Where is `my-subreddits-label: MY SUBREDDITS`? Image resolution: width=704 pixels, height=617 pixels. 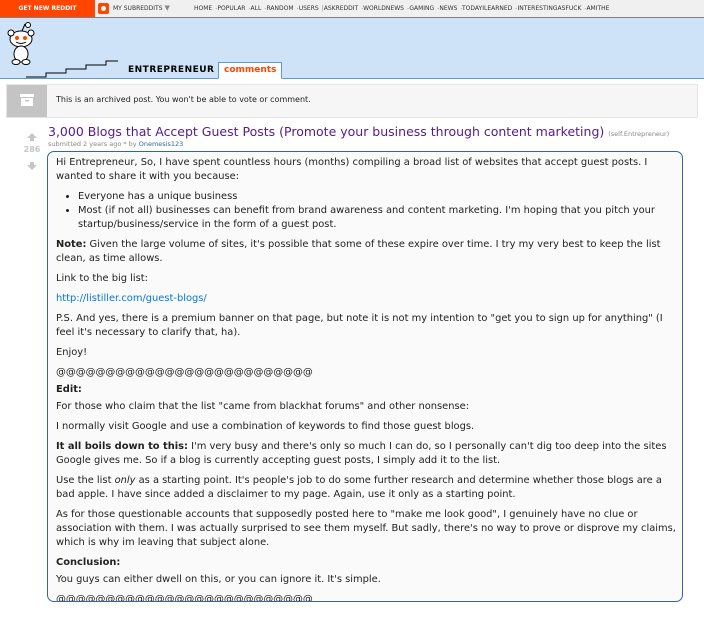 my-subreddits-label: MY SUBREDDITS is located at coordinates (138, 8).